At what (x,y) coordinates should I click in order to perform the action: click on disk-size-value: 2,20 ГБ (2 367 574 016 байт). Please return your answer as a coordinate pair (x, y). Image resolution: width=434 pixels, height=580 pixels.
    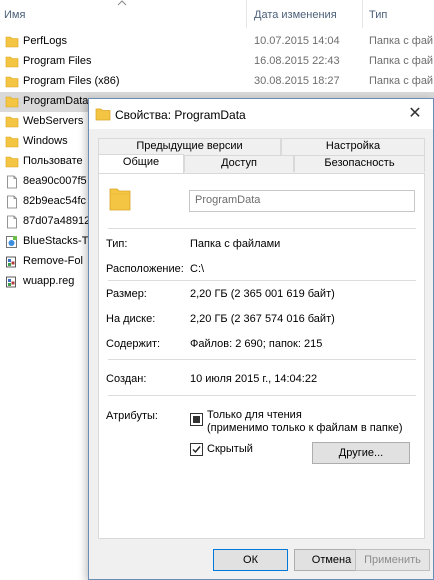
    Looking at the image, I should click on (262, 319).